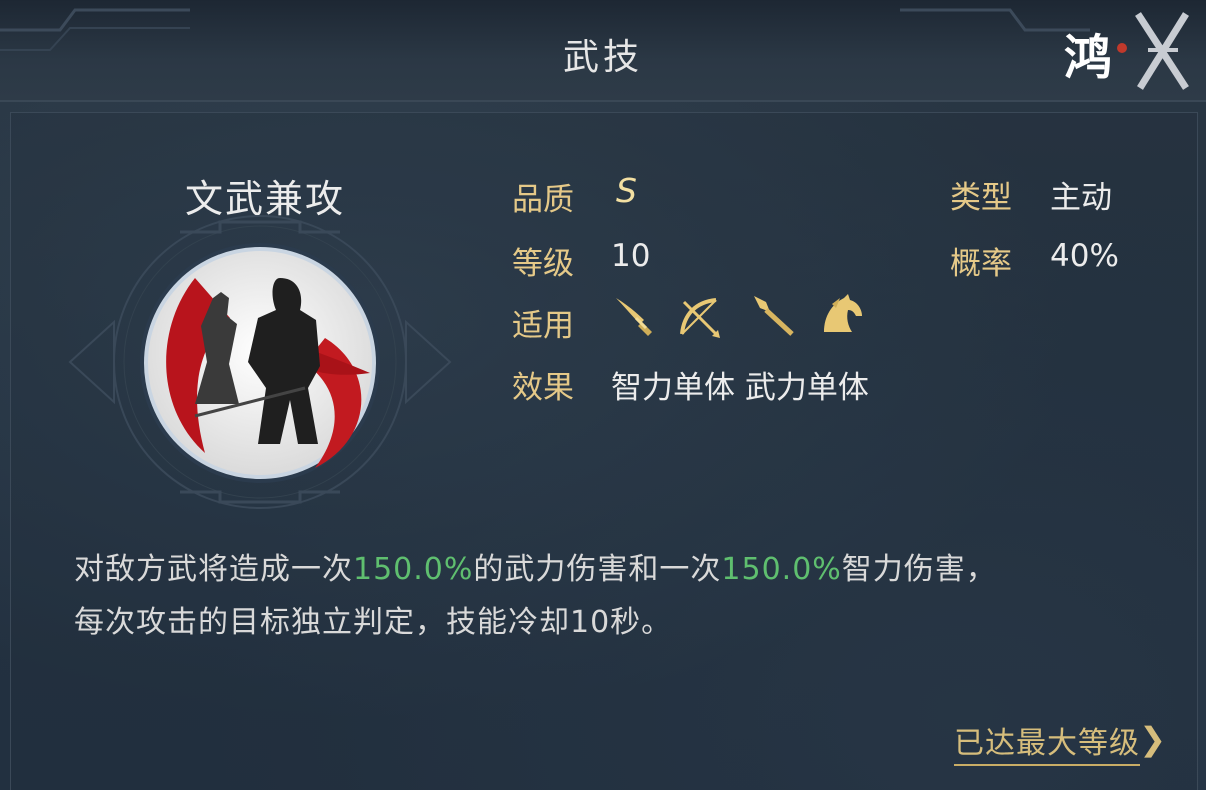  Describe the element at coordinates (597, 569) in the screenshot. I see `description-text: 的武力伤害和一次` at that location.